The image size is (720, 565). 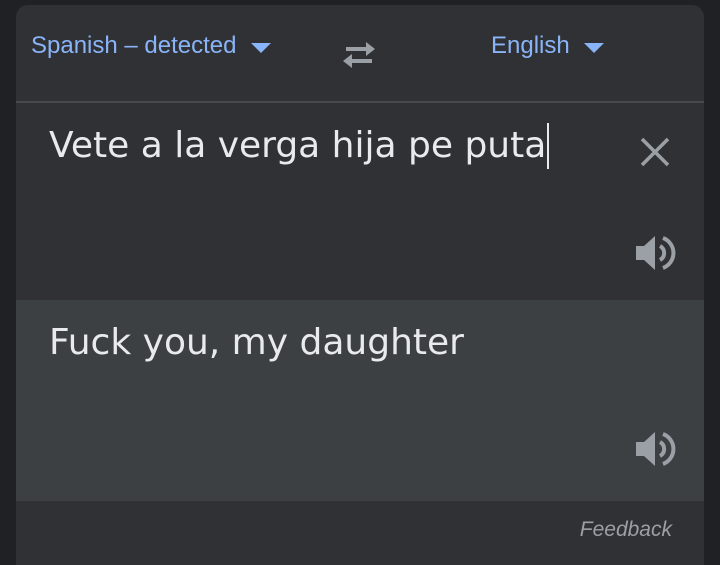 I want to click on source-language-selector: Spanish – detected, so click(x=151, y=46).